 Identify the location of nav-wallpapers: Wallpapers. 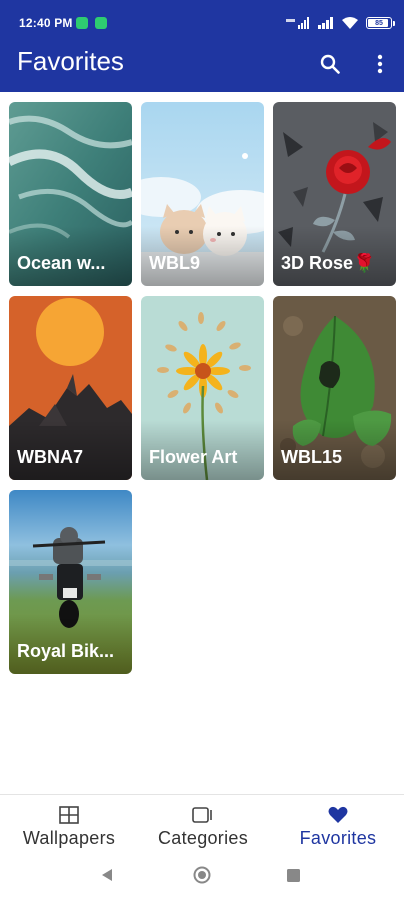
(69, 824).